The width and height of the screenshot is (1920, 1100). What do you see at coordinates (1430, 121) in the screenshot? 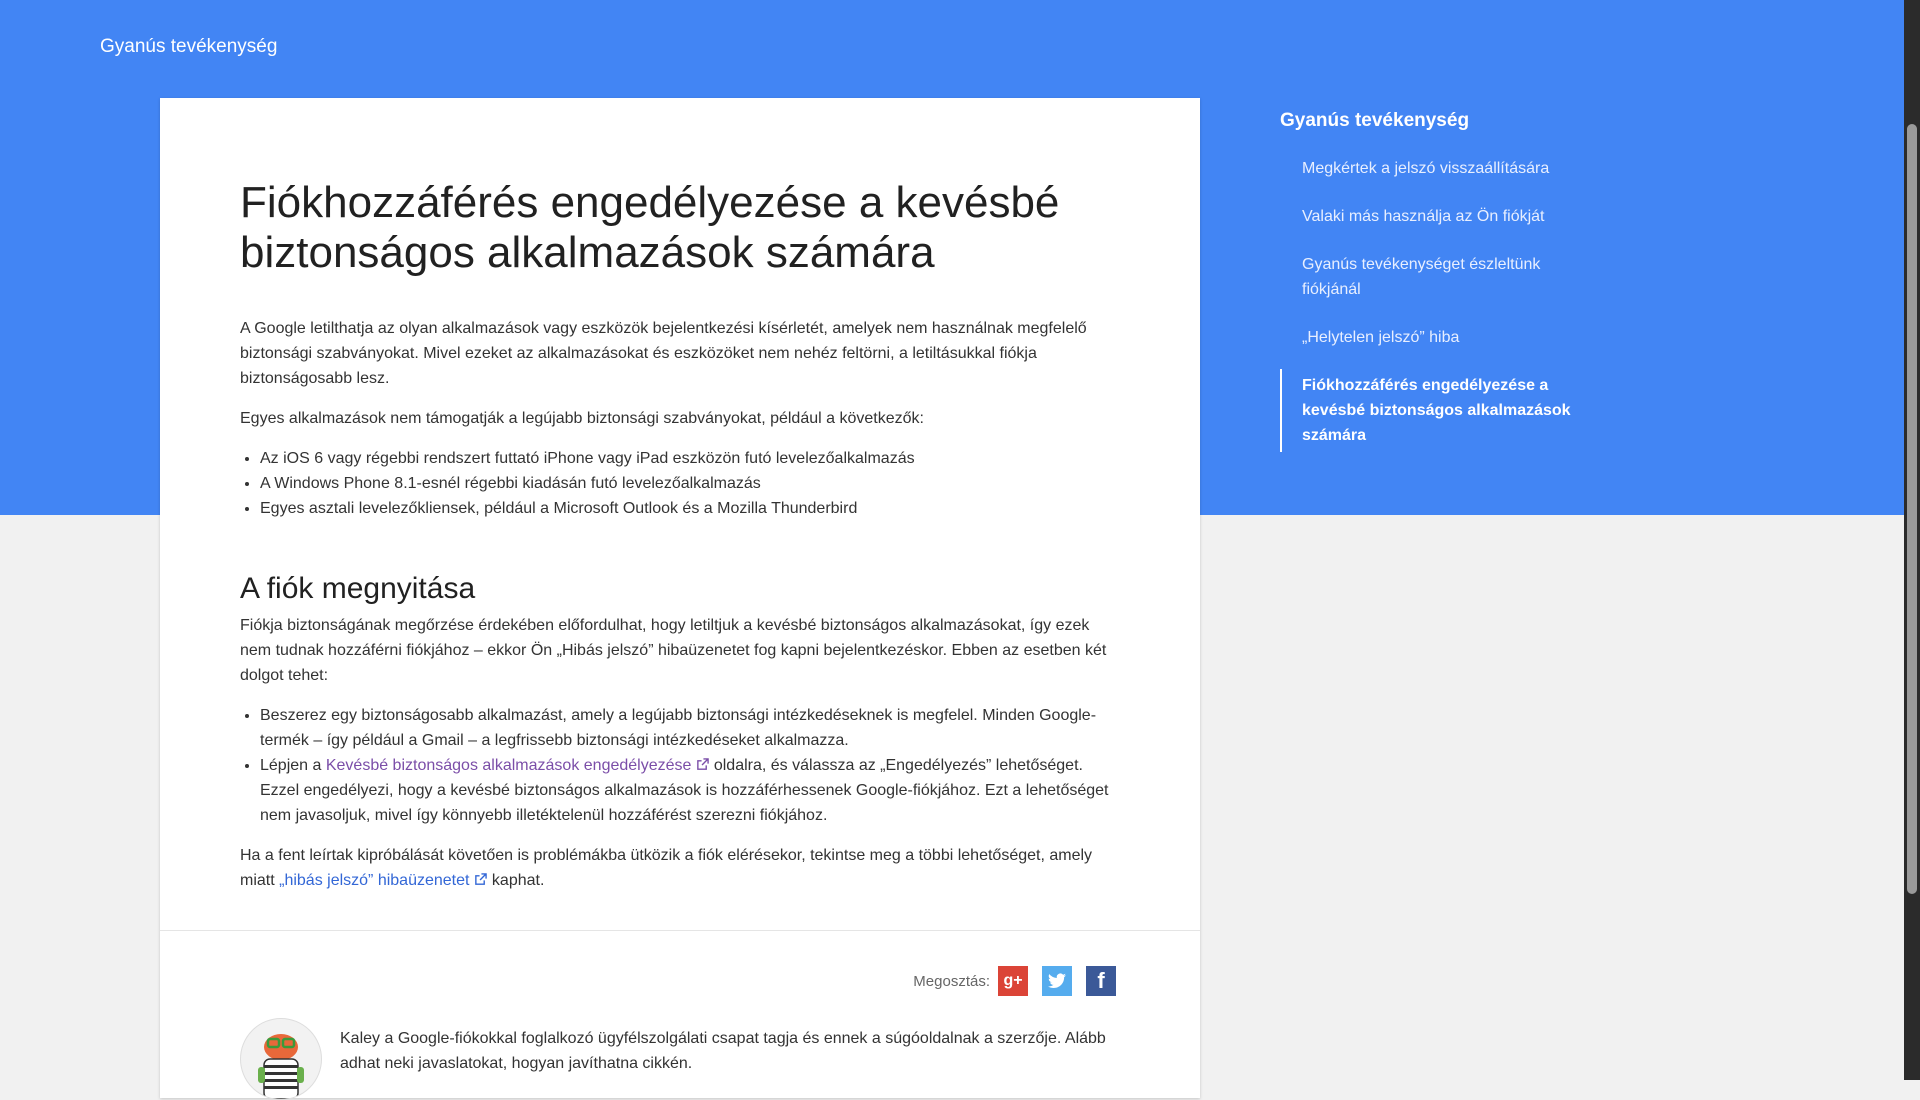
I see `sidebar-title: Gyanús tevékenység` at bounding box center [1430, 121].